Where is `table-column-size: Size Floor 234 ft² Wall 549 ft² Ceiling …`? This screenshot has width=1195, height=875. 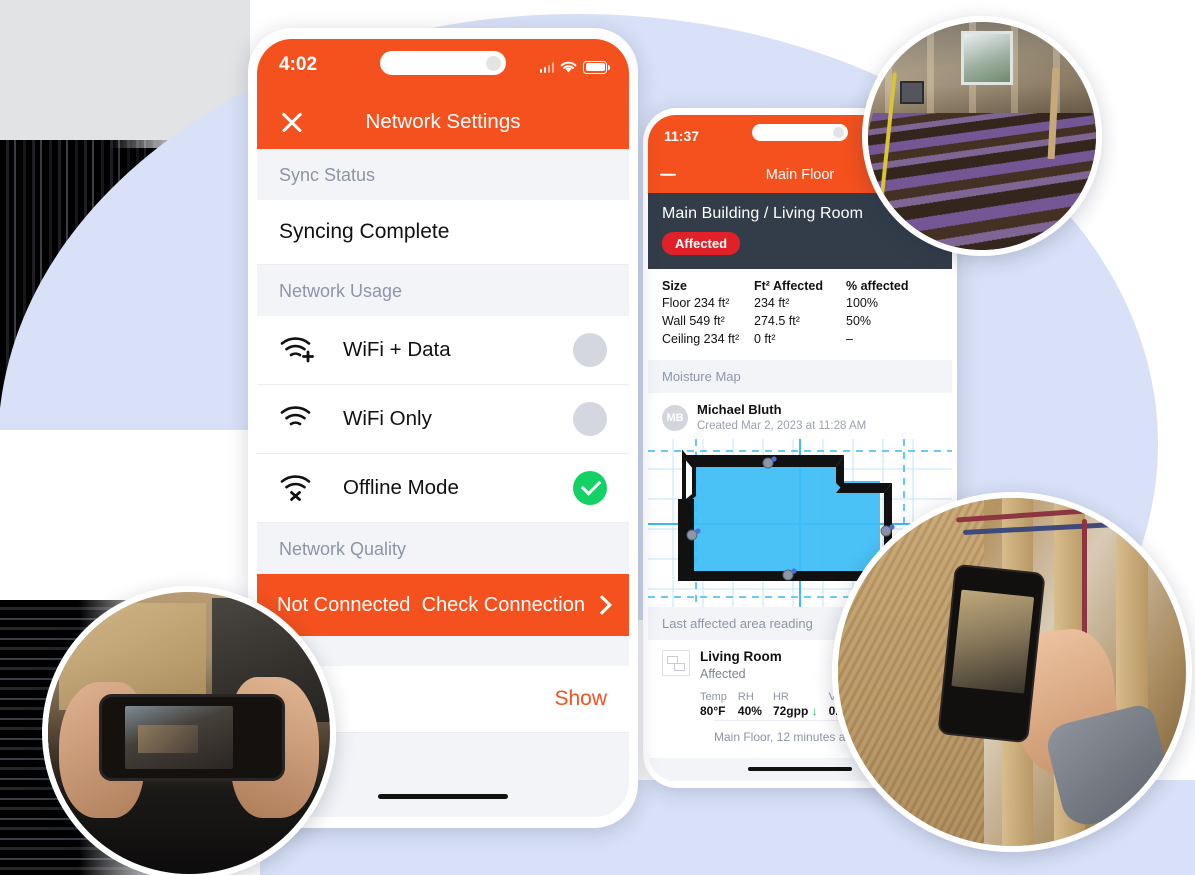 table-column-size: Size Floor 234 ft² Wall 549 ft² Ceiling … is located at coordinates (708, 313).